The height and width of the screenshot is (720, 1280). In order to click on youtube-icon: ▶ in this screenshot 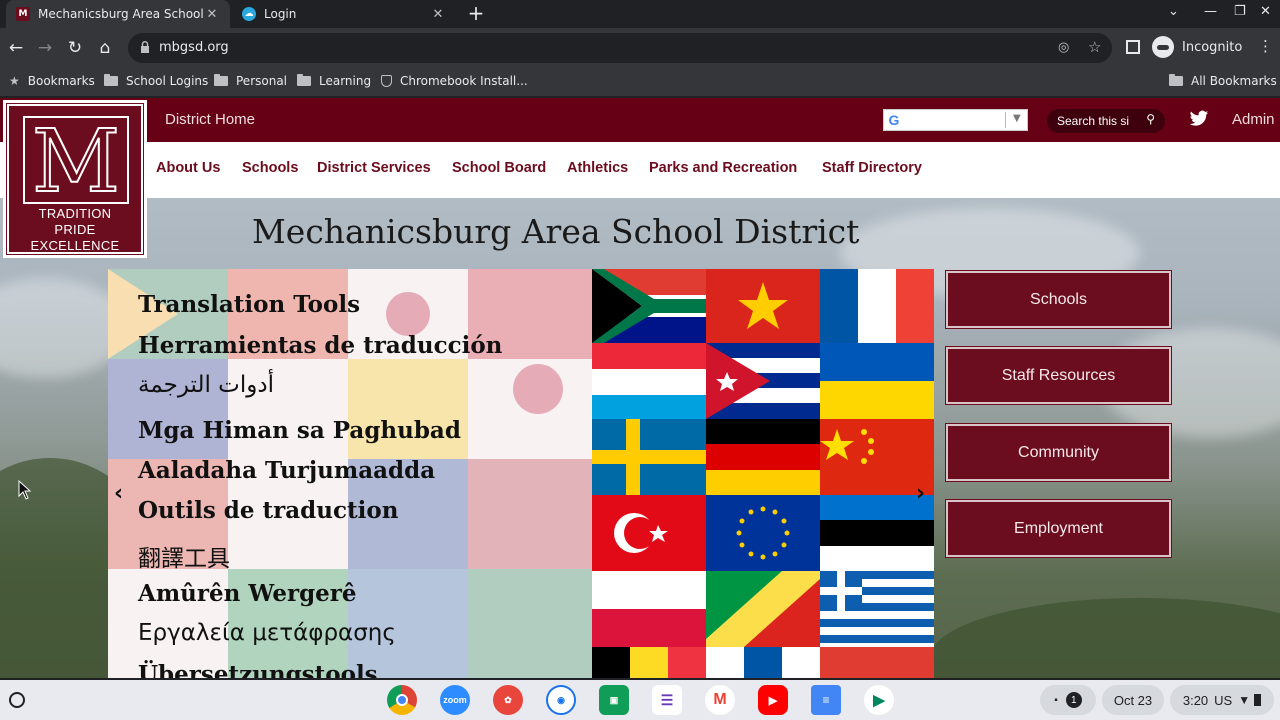, I will do `click(773, 700)`.